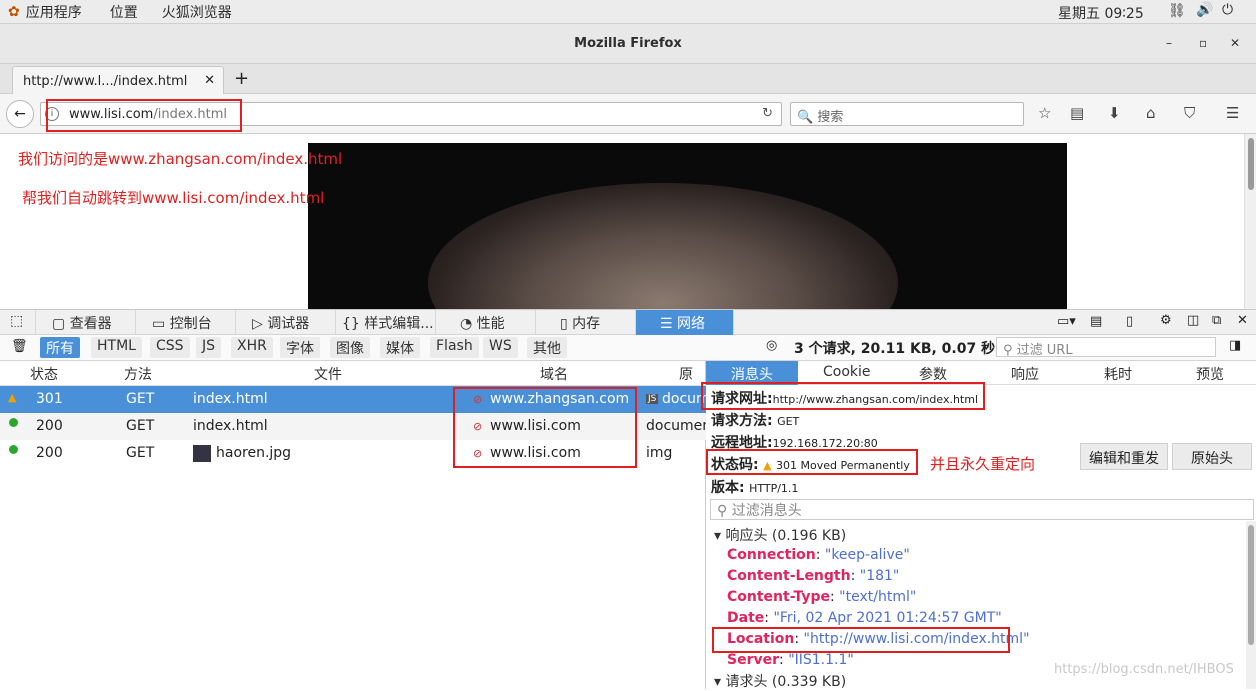  Describe the element at coordinates (186, 322) in the screenshot. I see `tab-console: ▭ 控制台` at that location.